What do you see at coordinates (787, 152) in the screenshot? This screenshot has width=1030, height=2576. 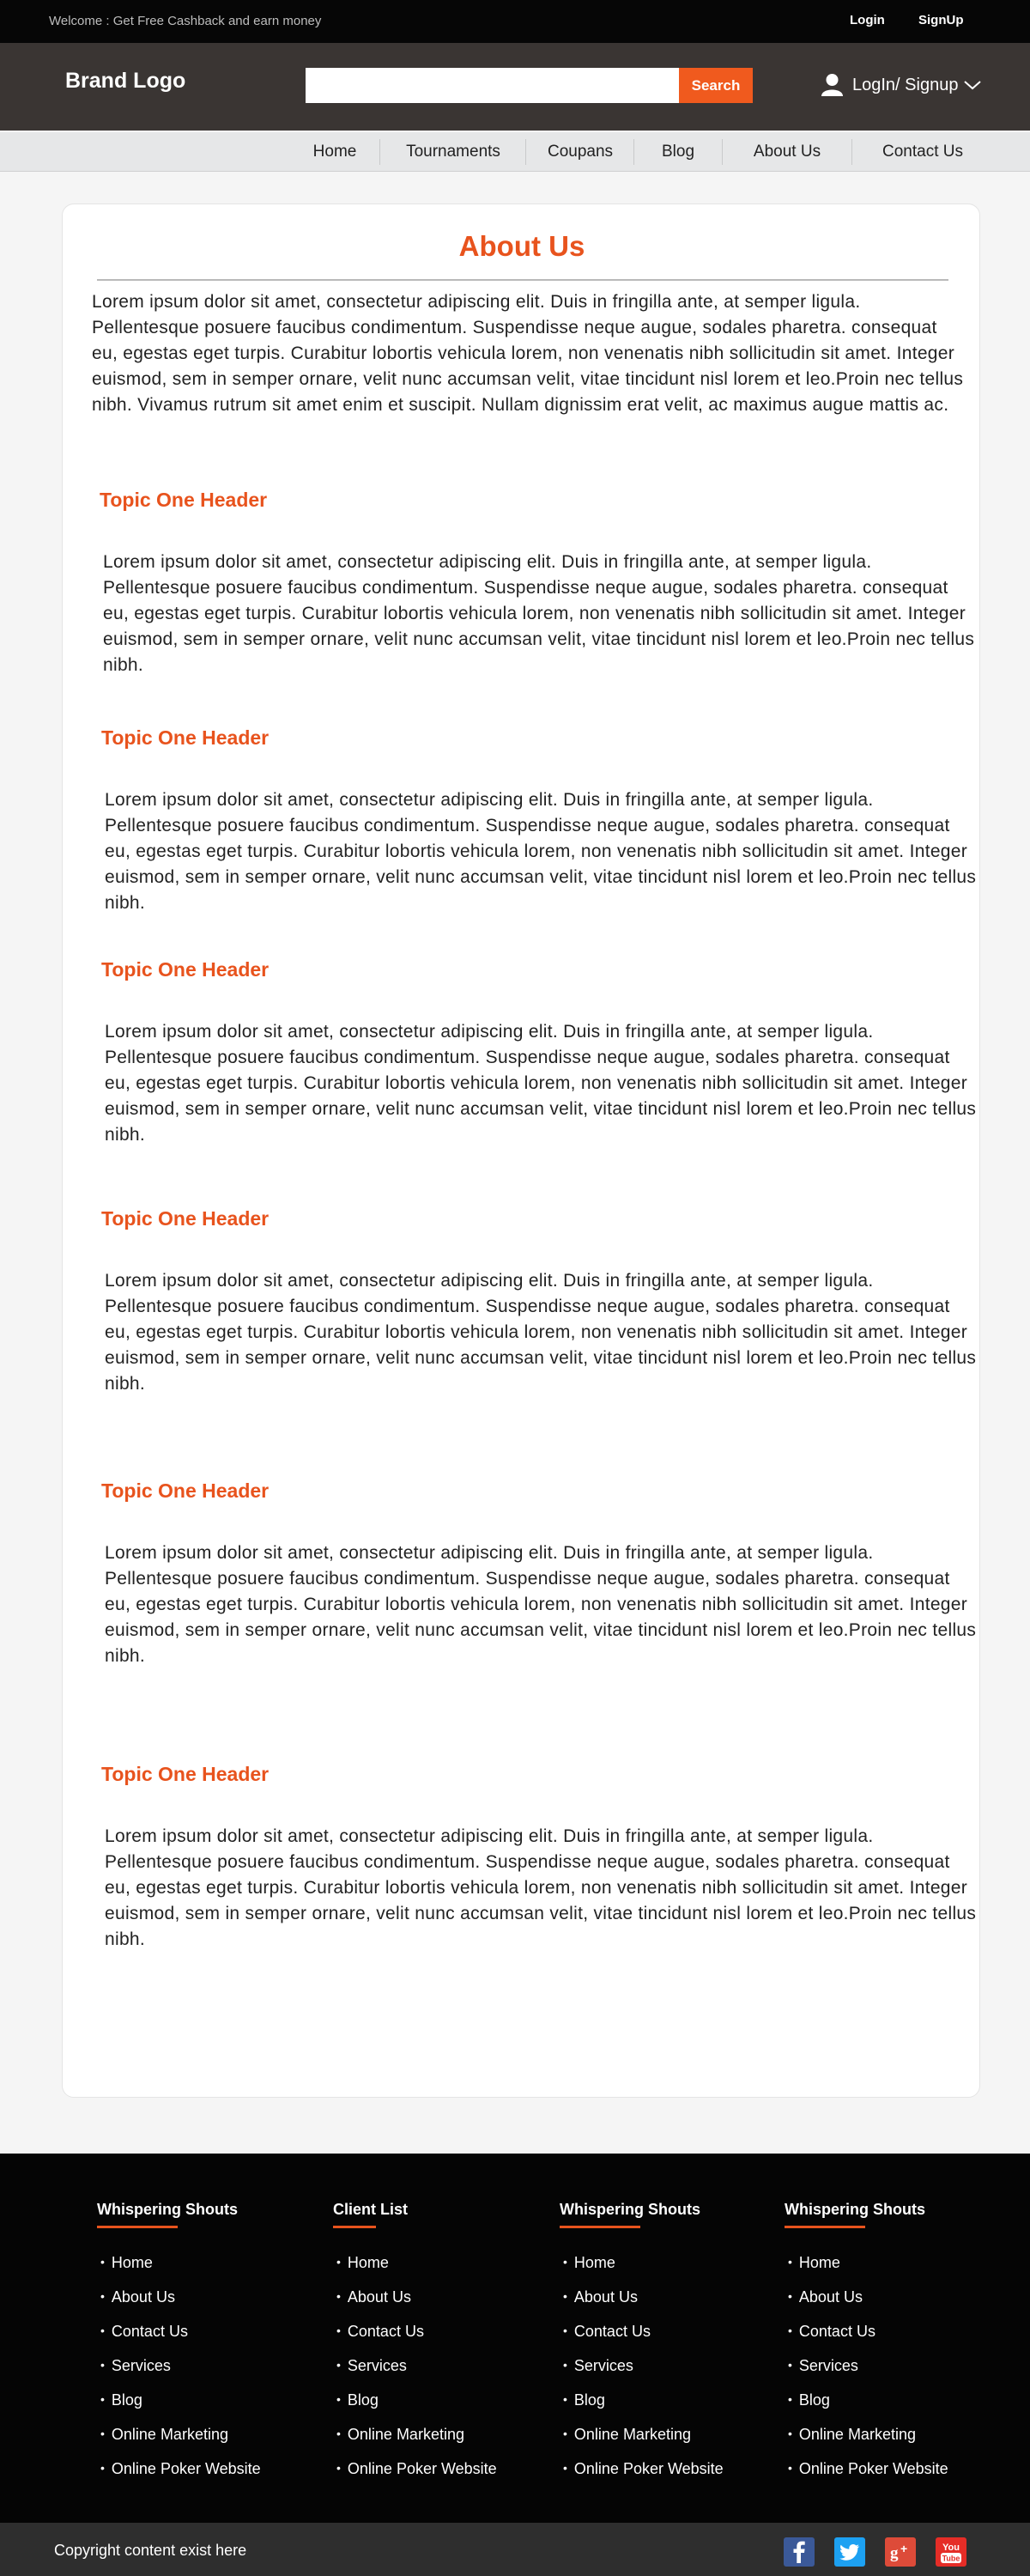 I see `nav-about-us: About Us` at bounding box center [787, 152].